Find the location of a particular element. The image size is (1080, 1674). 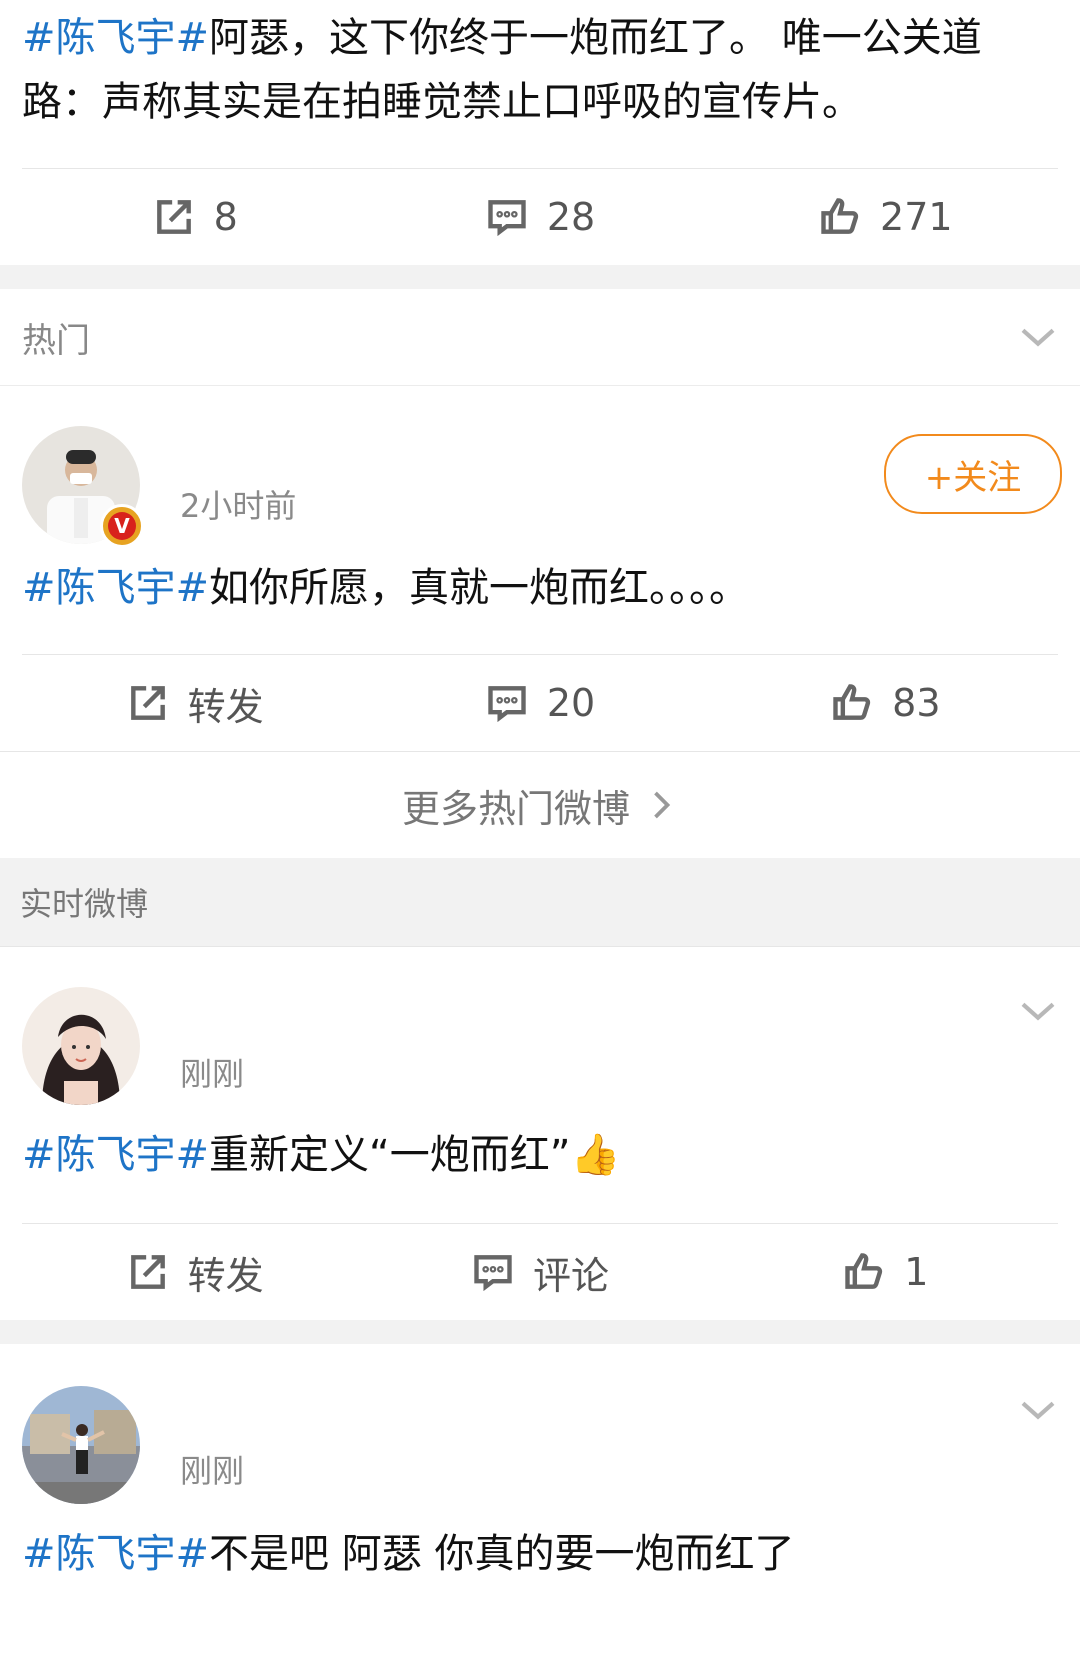

realtime-section-title: 实时微博 is located at coordinates (84, 904).